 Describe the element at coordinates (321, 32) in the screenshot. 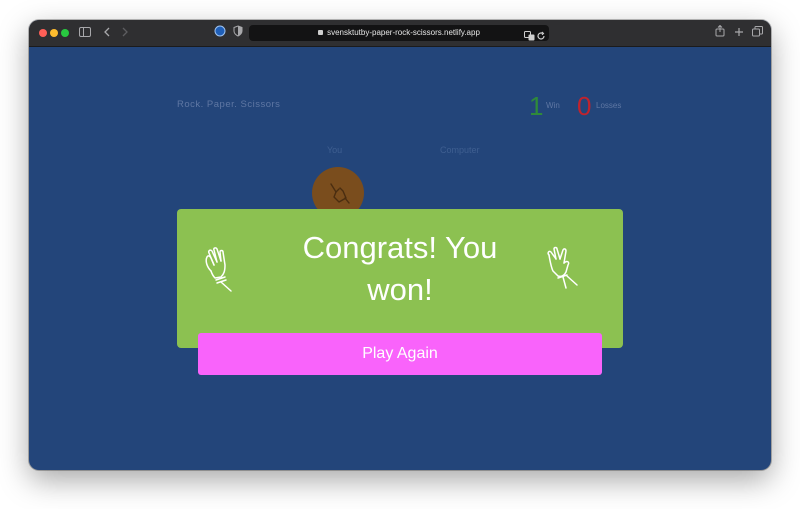

I see `lock-icon` at that location.